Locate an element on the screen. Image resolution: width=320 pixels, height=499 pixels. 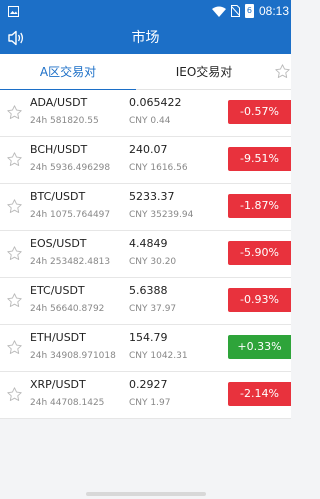
last-price: 154.79 is located at coordinates (148, 337).